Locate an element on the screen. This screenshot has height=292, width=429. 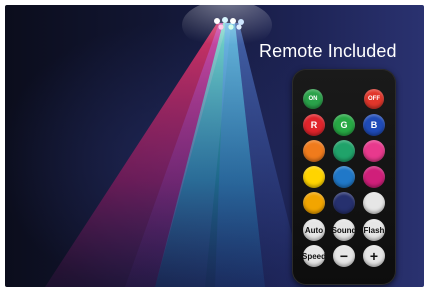
green-label: G is located at coordinates (344, 125).